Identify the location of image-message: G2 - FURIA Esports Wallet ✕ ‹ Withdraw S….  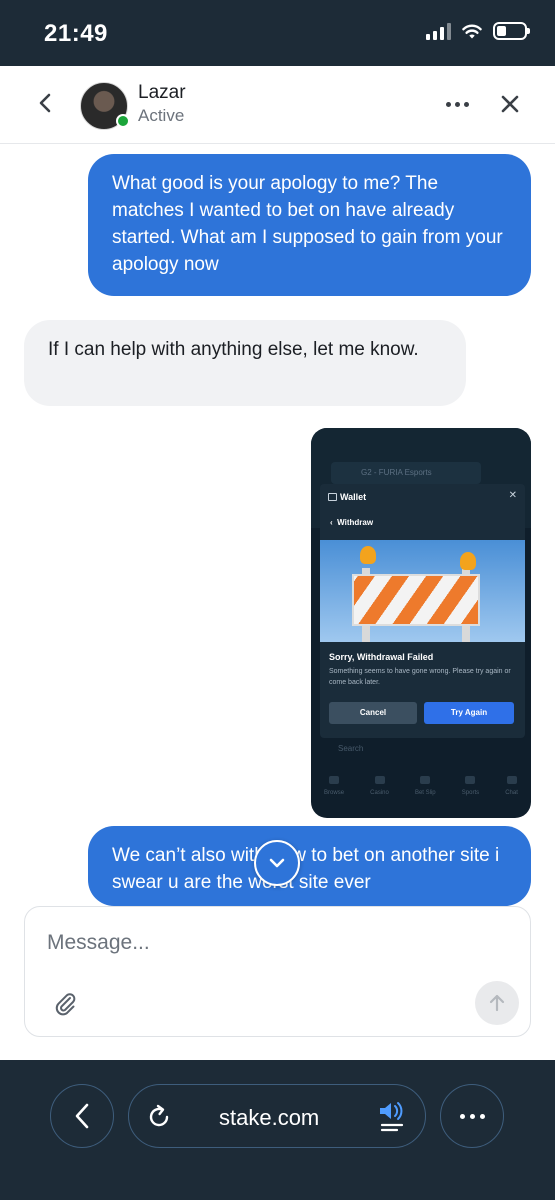
(421, 623).